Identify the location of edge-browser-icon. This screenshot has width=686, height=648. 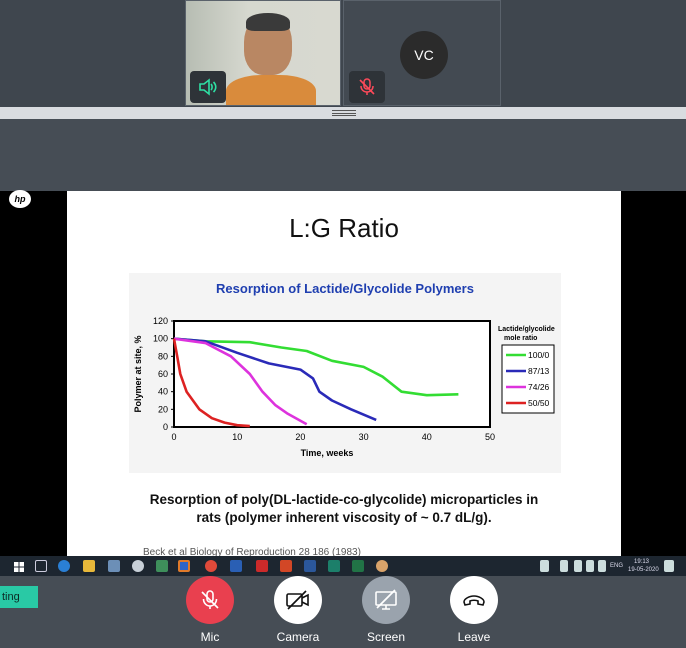
(64, 566).